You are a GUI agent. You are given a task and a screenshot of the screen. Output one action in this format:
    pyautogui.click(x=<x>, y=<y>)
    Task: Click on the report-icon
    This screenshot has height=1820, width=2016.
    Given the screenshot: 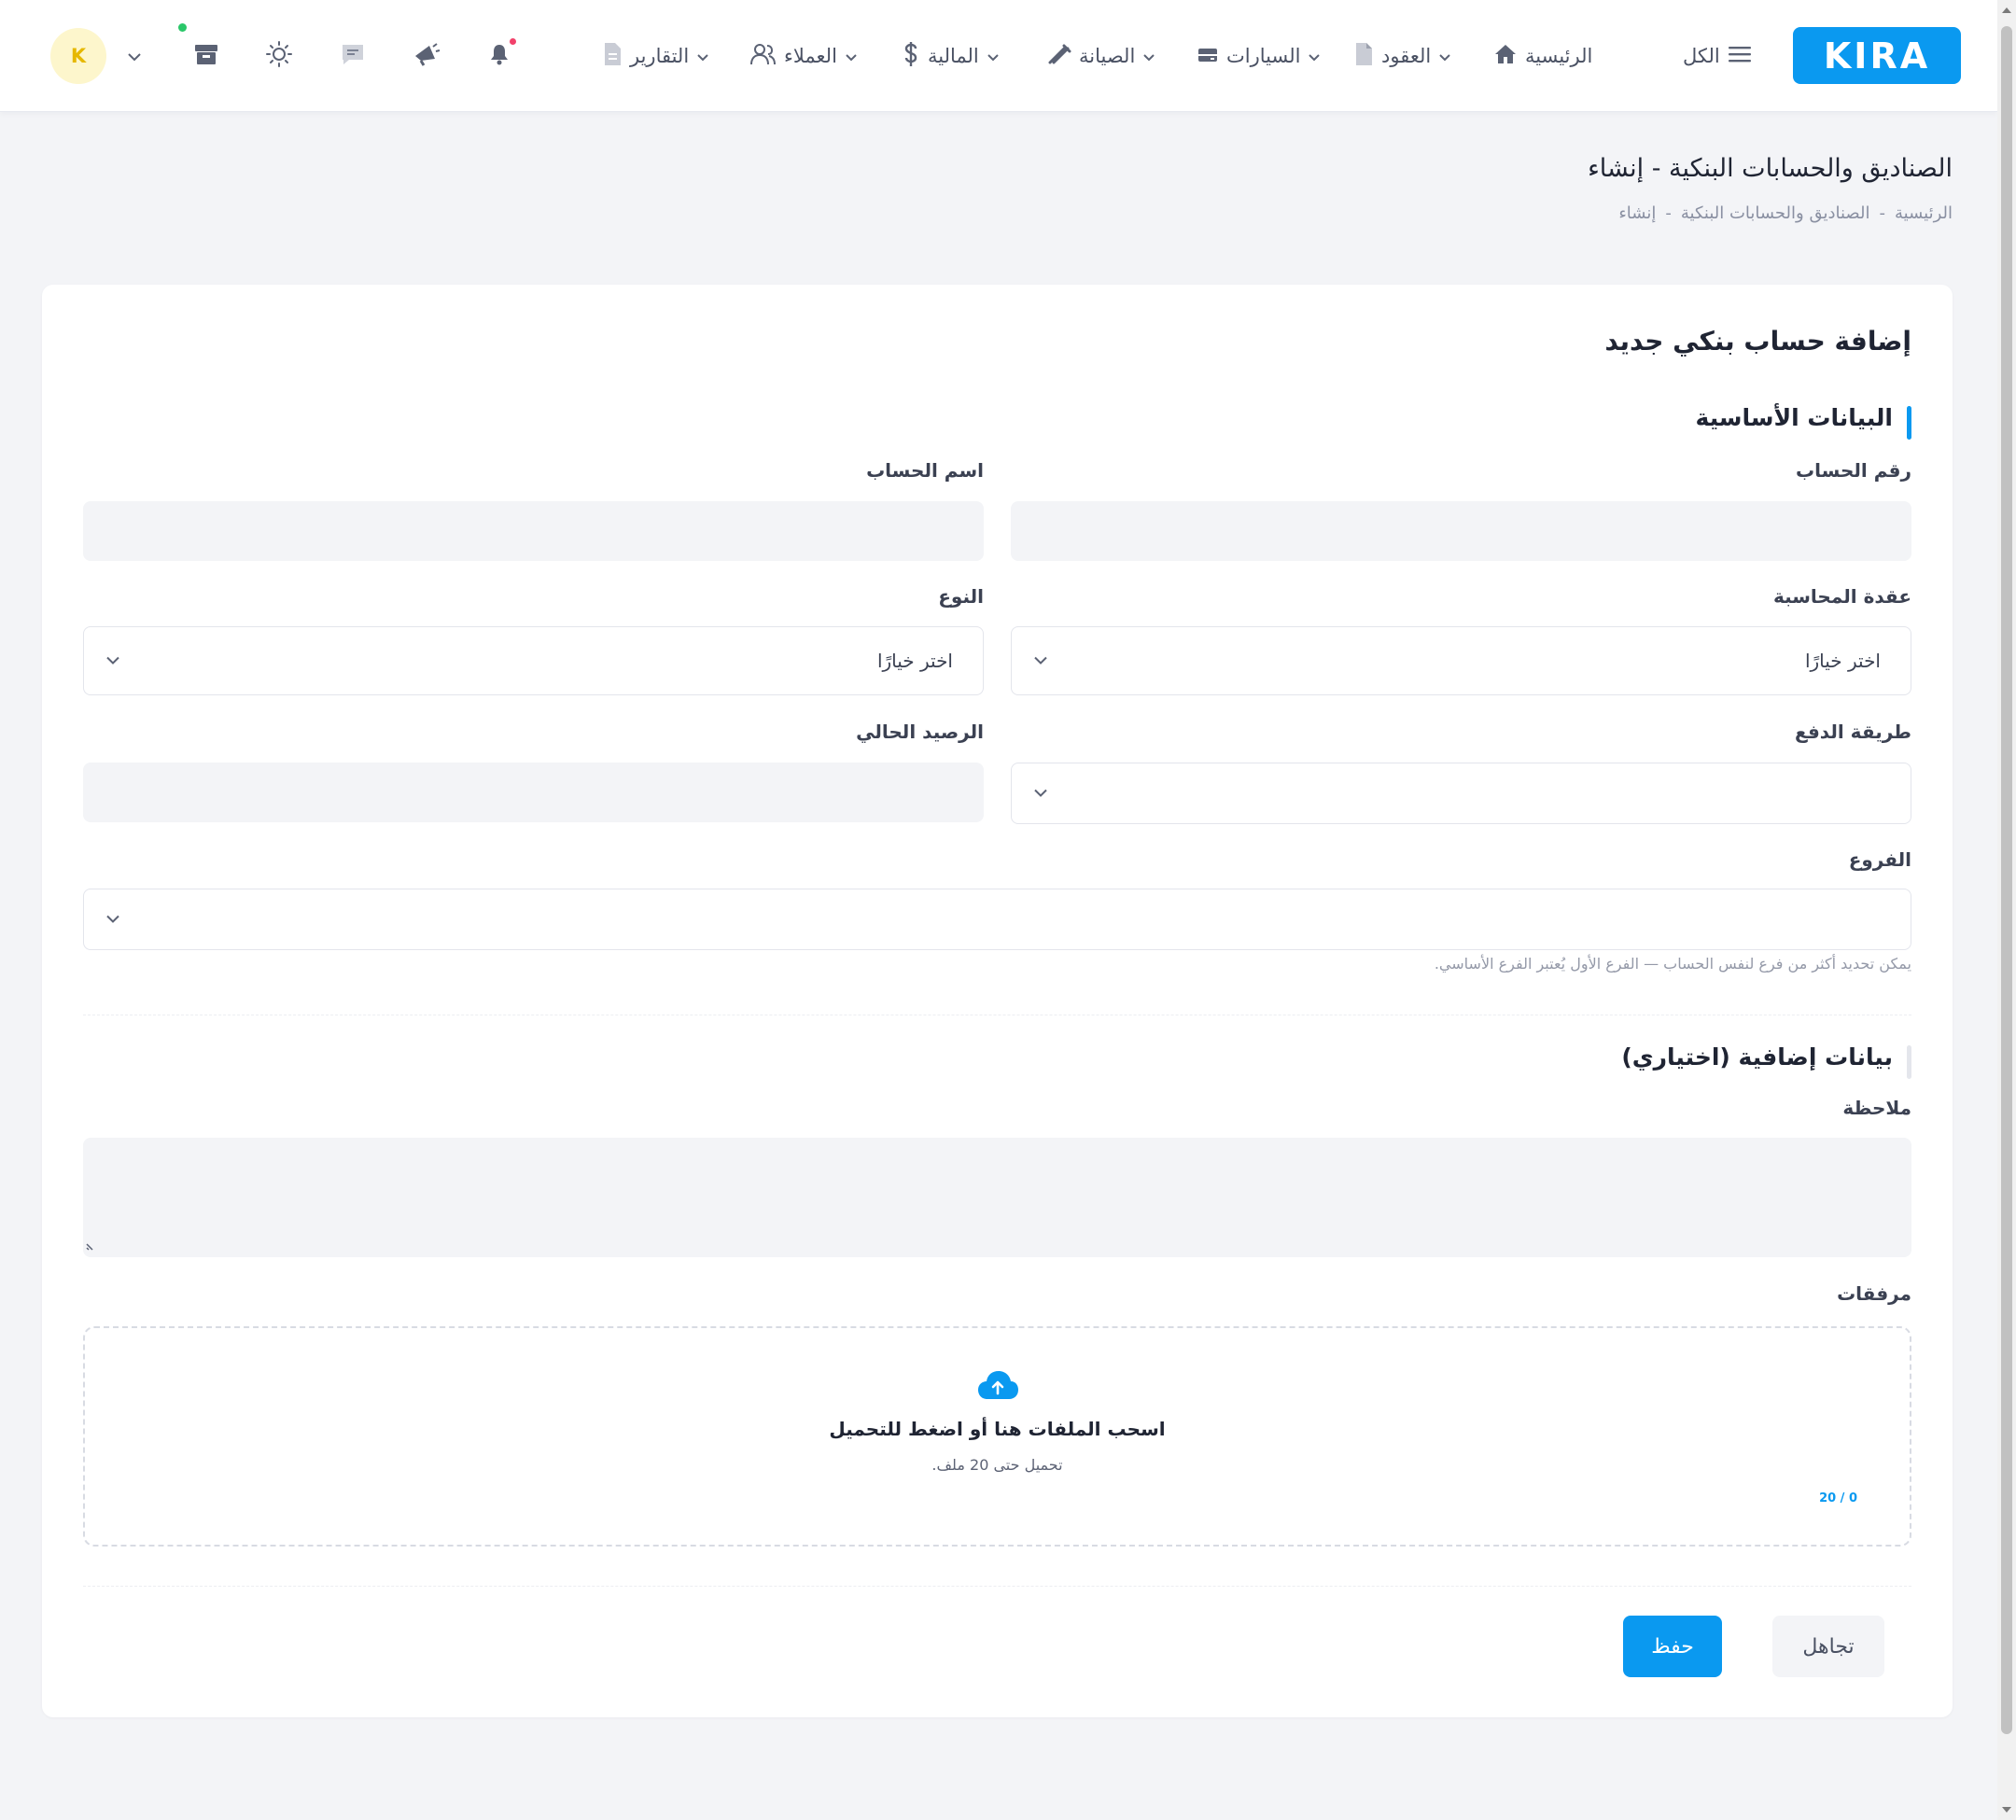 What is the action you would take?
    pyautogui.click(x=612, y=56)
    